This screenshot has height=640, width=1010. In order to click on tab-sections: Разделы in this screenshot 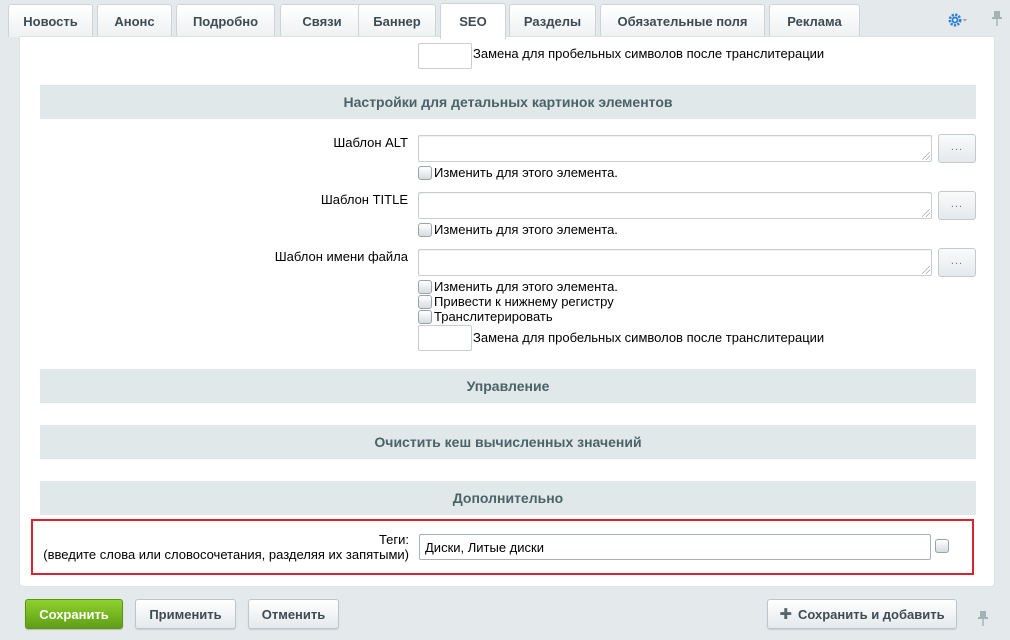, I will do `click(552, 20)`.